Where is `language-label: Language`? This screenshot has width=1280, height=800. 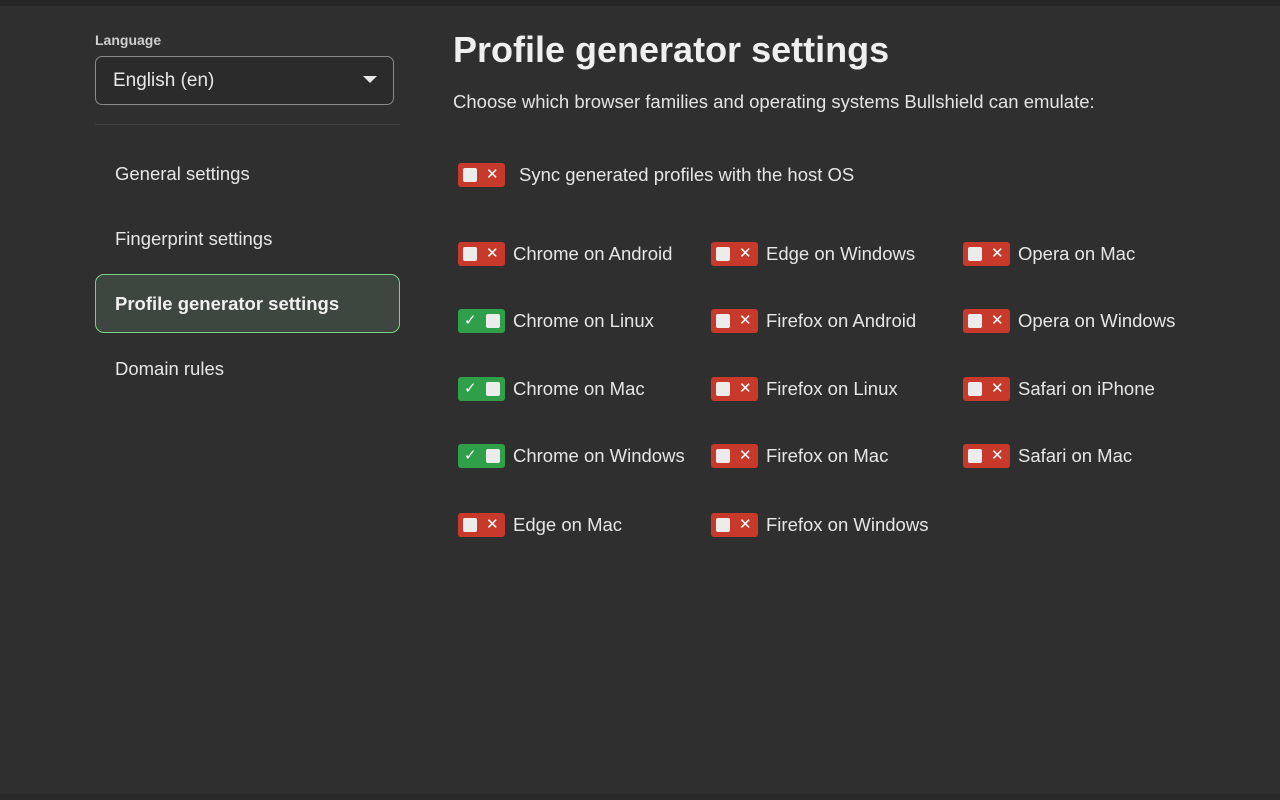
language-label: Language is located at coordinates (128, 40).